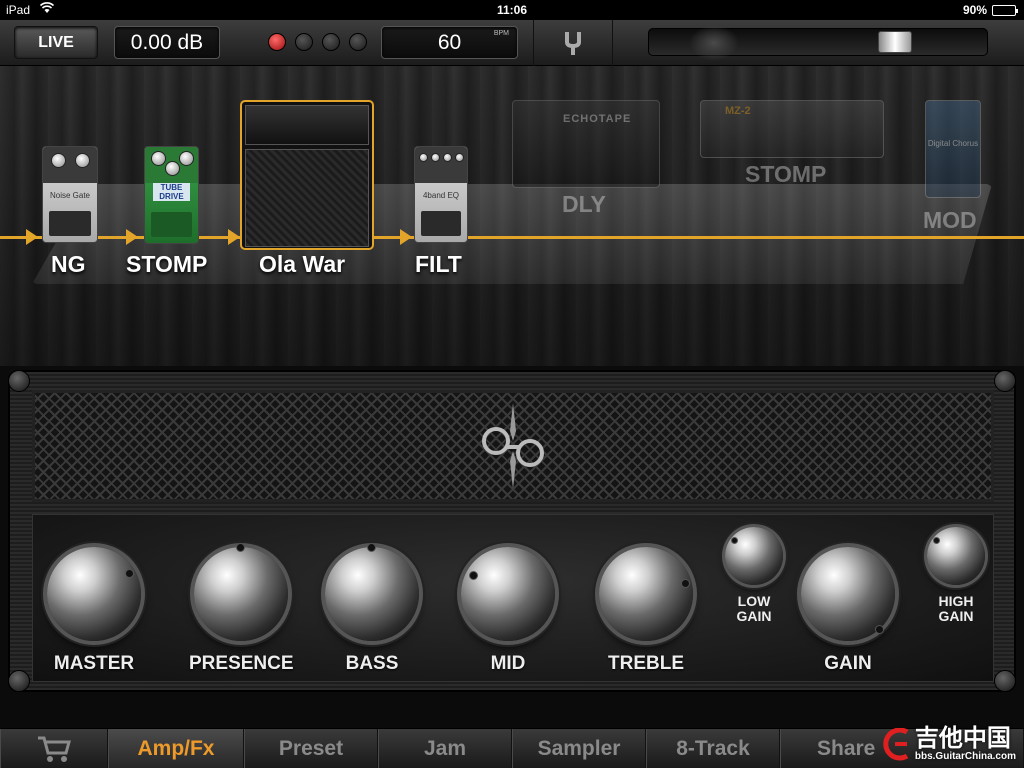 This screenshot has width=1024, height=768. Describe the element at coordinates (1005, 10) in the screenshot. I see `battery-icon` at that location.